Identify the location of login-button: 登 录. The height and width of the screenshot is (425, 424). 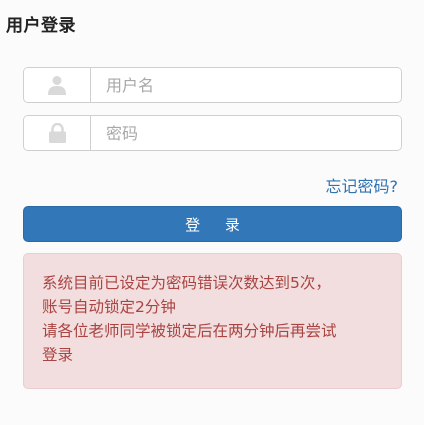
(212, 224).